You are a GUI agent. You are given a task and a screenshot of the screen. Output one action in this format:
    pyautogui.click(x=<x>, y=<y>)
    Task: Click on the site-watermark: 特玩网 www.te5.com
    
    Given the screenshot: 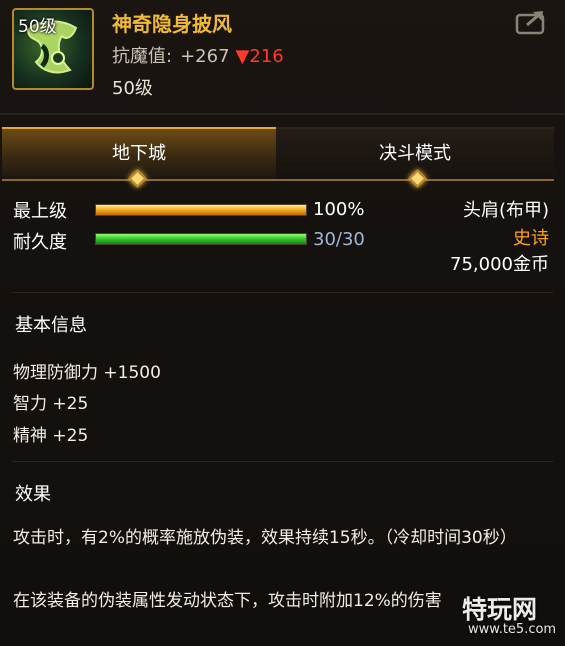 What is the action you would take?
    pyautogui.click(x=512, y=616)
    